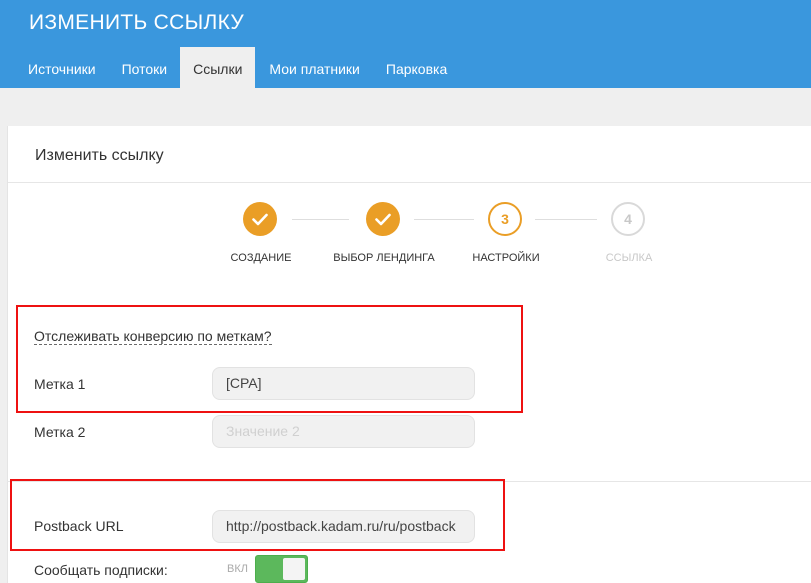 The height and width of the screenshot is (583, 811). What do you see at coordinates (505, 219) in the screenshot?
I see `step-3-circle: 3` at bounding box center [505, 219].